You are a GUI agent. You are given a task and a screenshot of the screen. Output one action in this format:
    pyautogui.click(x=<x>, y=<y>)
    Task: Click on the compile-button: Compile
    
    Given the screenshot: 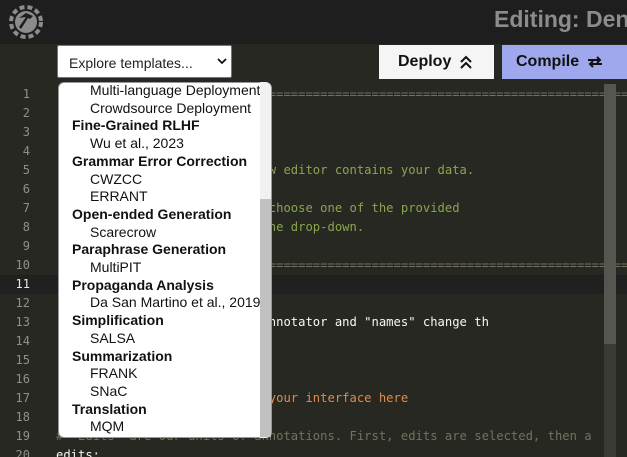 What is the action you would take?
    pyautogui.click(x=564, y=62)
    